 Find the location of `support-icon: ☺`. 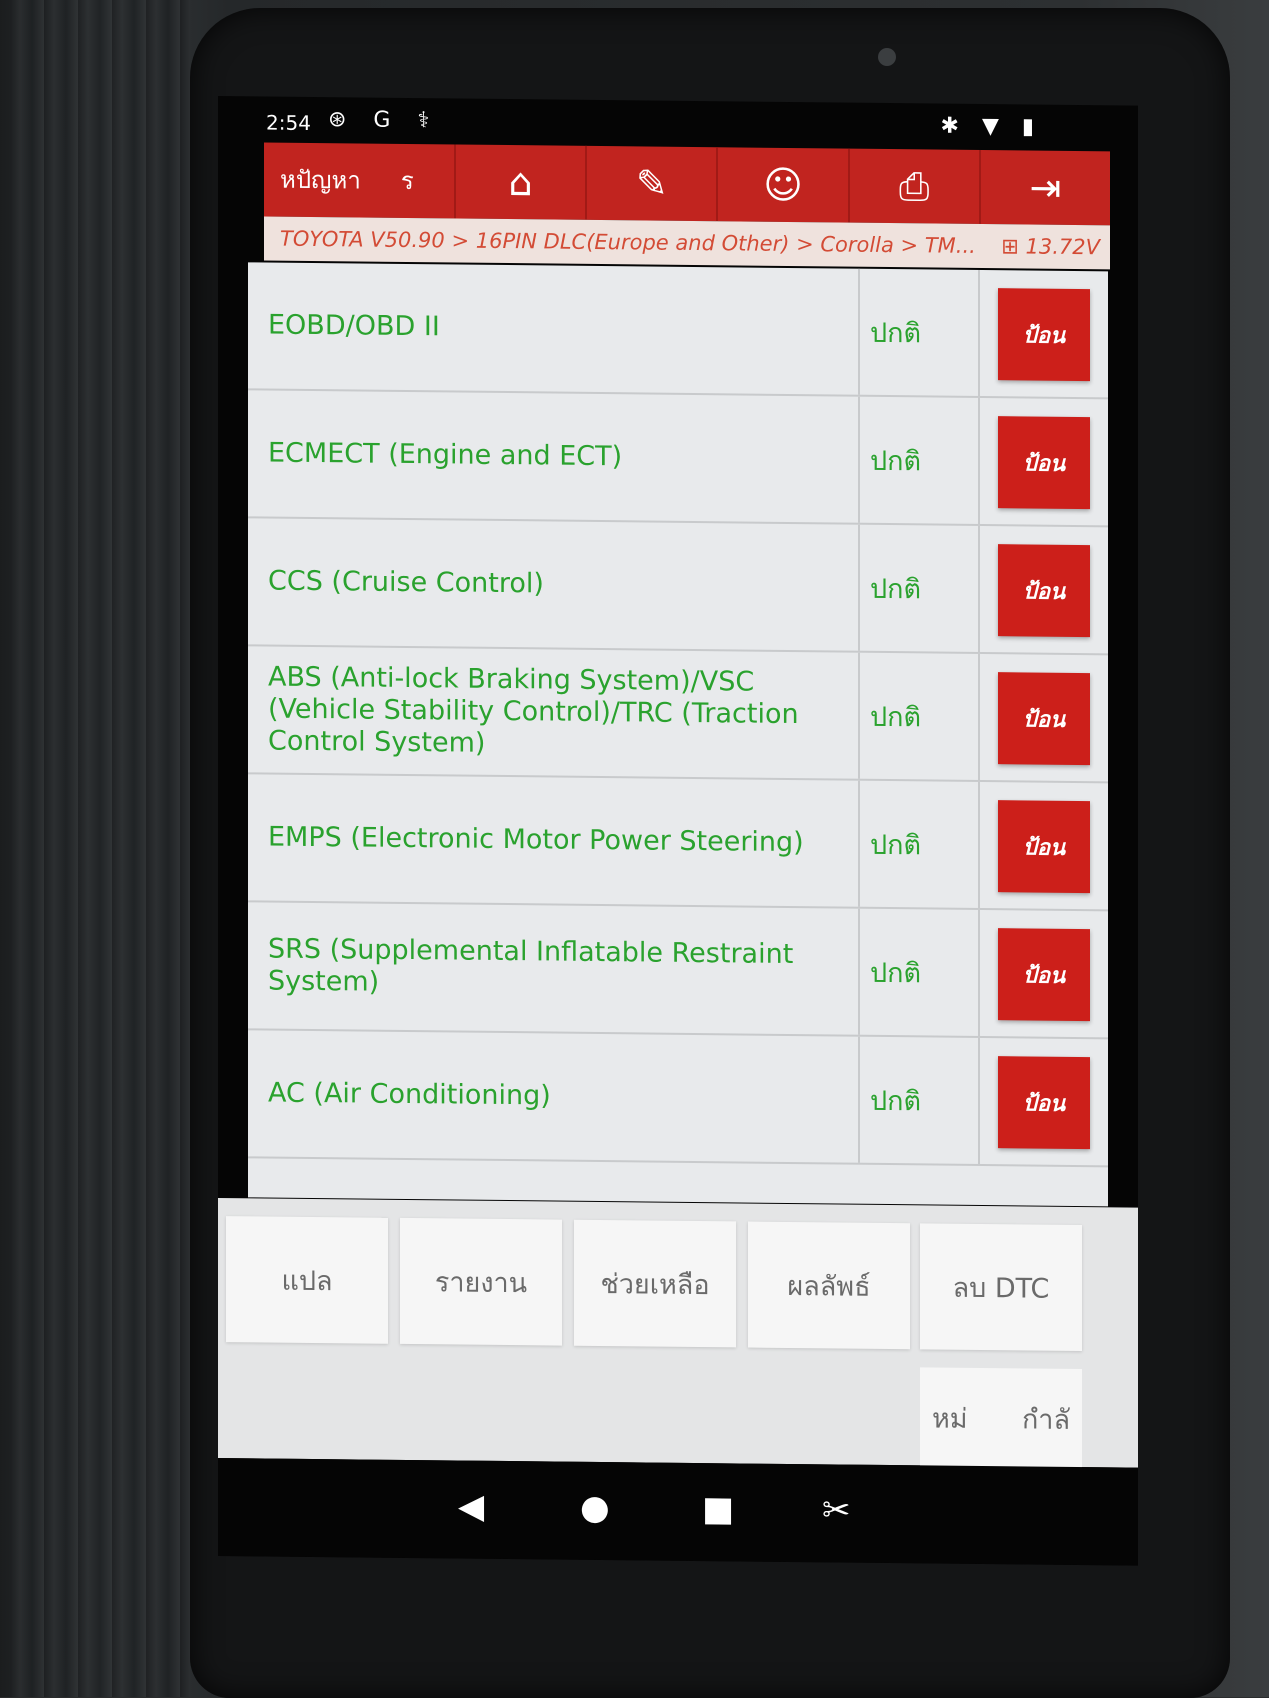

support-icon: ☺ is located at coordinates (783, 185).